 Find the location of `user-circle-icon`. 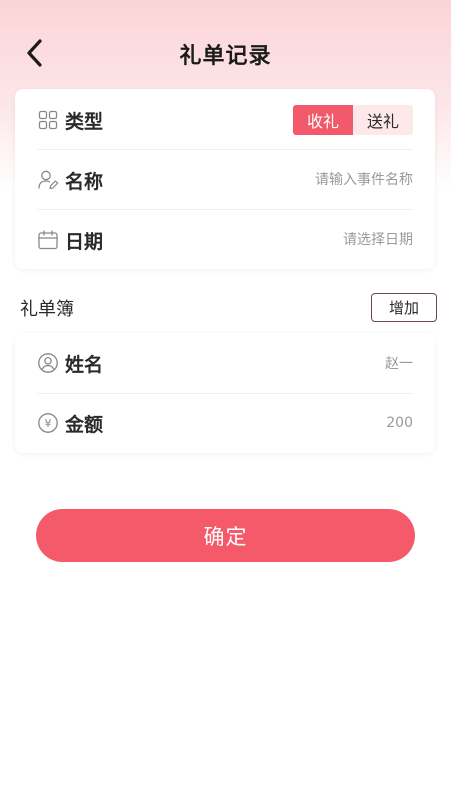

user-circle-icon is located at coordinates (48, 363).